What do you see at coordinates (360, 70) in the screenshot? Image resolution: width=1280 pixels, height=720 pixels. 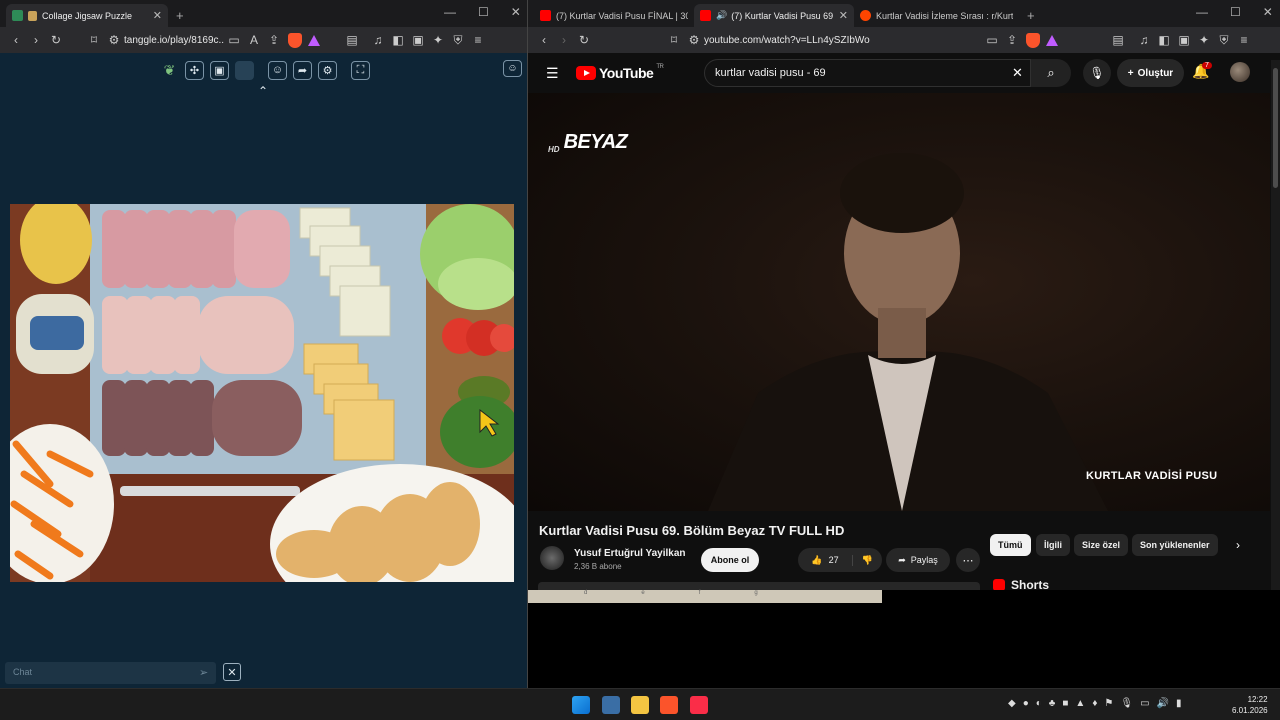 I see `fullscreen-icon: ⛶` at bounding box center [360, 70].